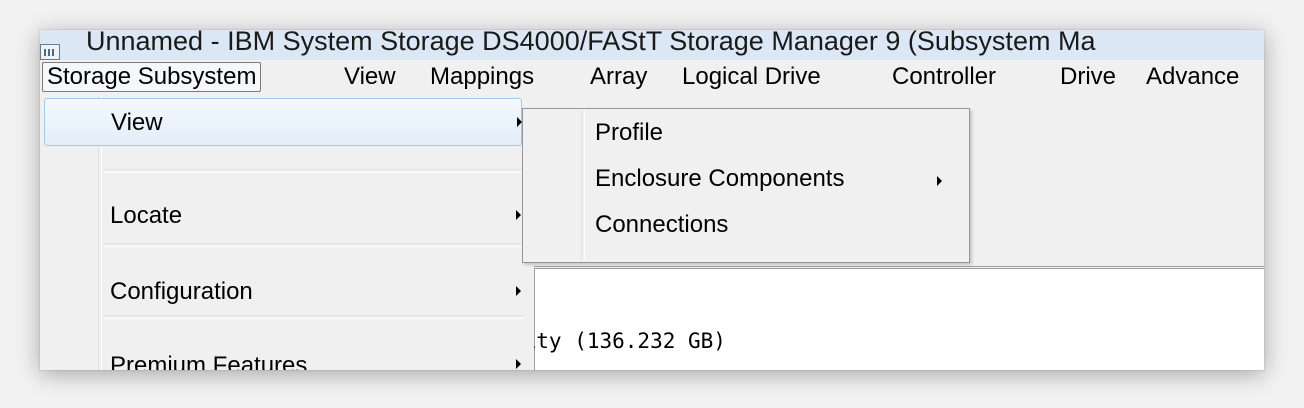 The width and height of the screenshot is (1304, 408). Describe the element at coordinates (746, 135) in the screenshot. I see `submenu-item-profile: Profile` at that location.